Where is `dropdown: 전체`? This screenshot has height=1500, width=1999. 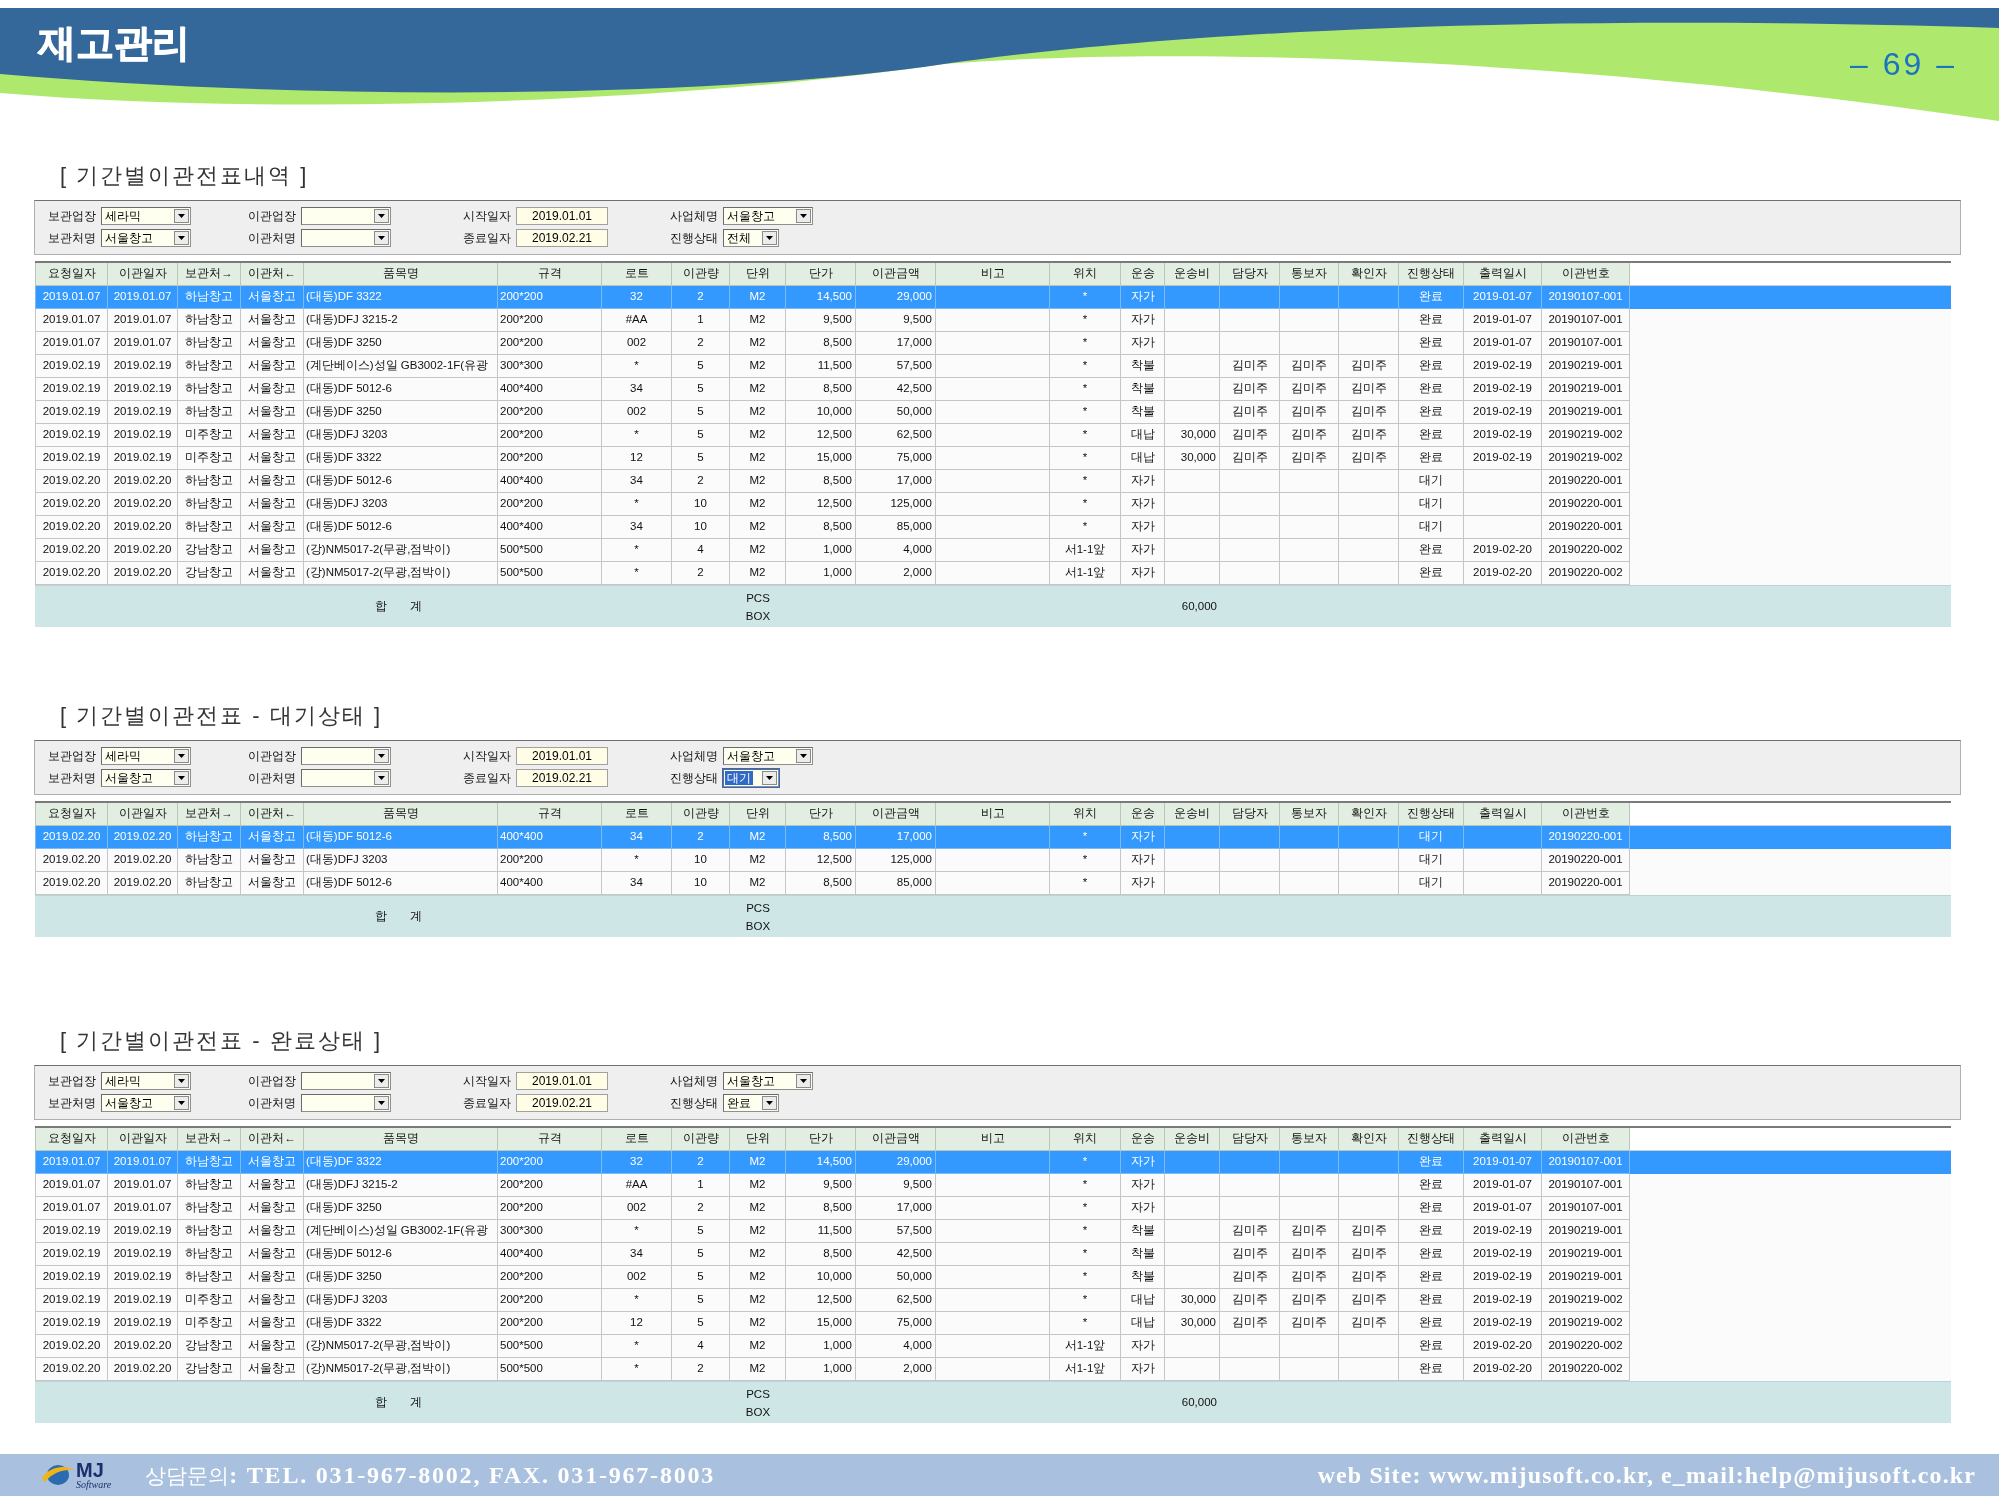
dropdown: 전체 is located at coordinates (751, 238).